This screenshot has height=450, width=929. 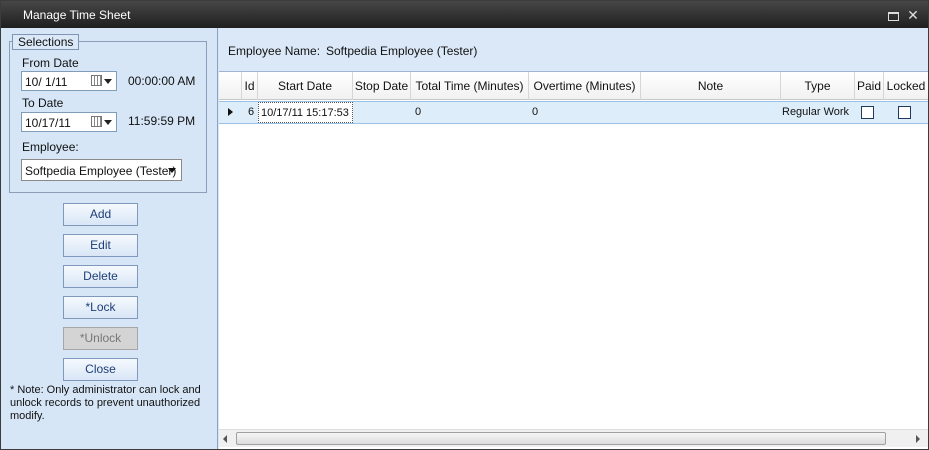 I want to click on to-date-label: To Date, so click(x=43, y=103).